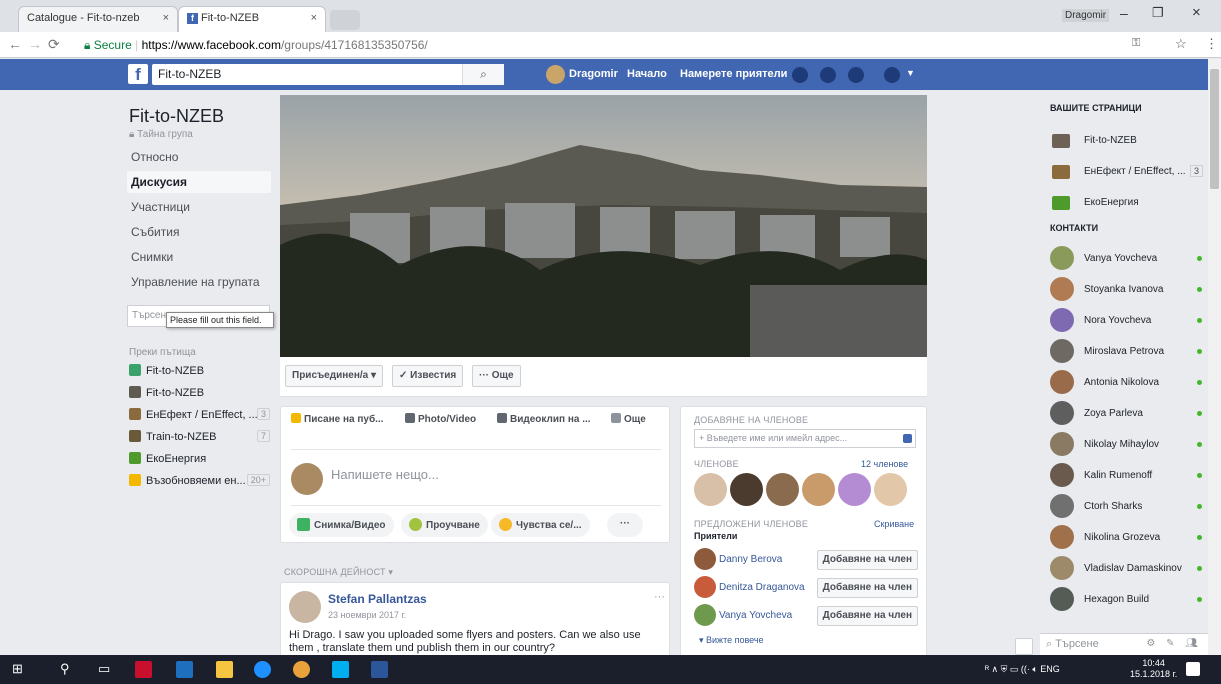  Describe the element at coordinates (496, 376) in the screenshot. I see `more-button: ··· Още` at that location.